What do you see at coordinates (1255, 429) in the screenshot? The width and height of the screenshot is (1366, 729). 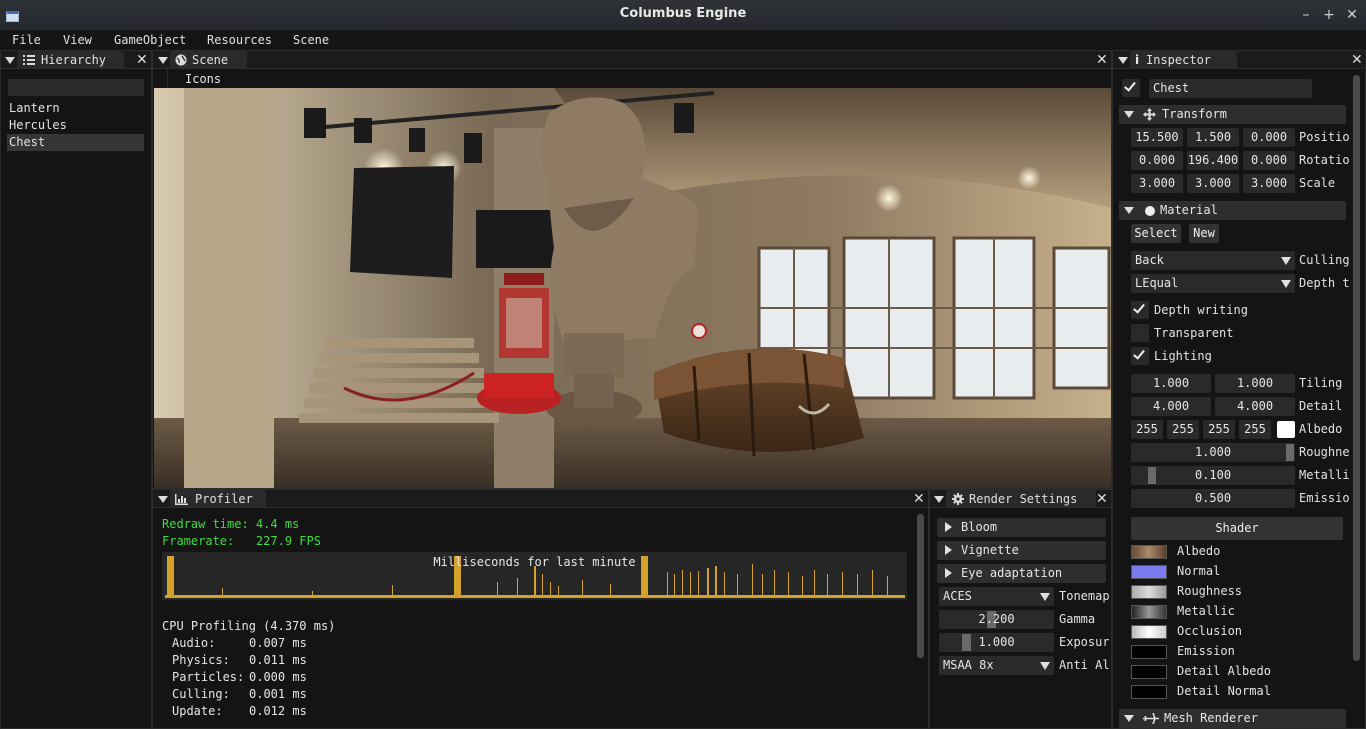 I see `albedo-a-field: 255` at bounding box center [1255, 429].